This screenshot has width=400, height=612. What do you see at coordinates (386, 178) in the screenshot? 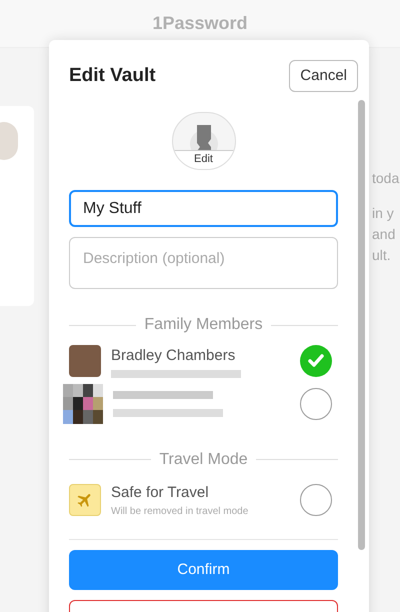
I see `background-text: toda` at bounding box center [386, 178].